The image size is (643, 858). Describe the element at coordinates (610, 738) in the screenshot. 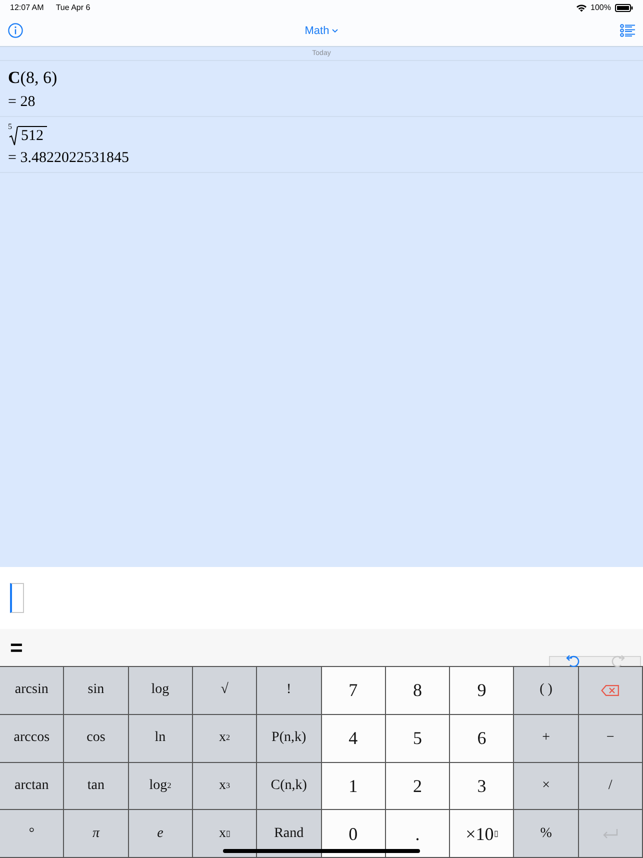

I see `function-key: −` at that location.